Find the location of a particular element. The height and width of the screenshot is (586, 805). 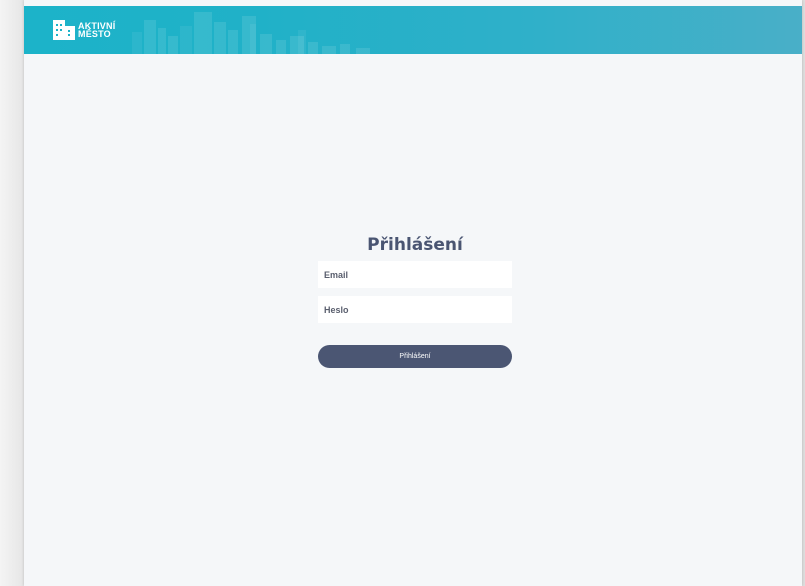

brand-name-line-2: MĚSTO is located at coordinates (94, 34).